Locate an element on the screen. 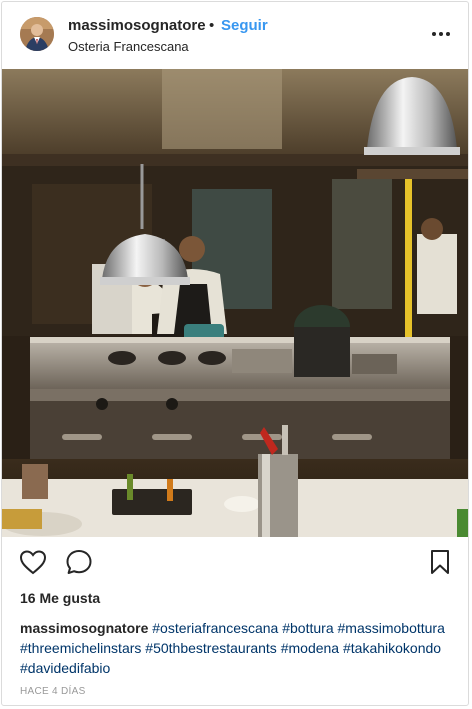 The width and height of the screenshot is (472, 709). hashtag-link: #bottura is located at coordinates (307, 628).